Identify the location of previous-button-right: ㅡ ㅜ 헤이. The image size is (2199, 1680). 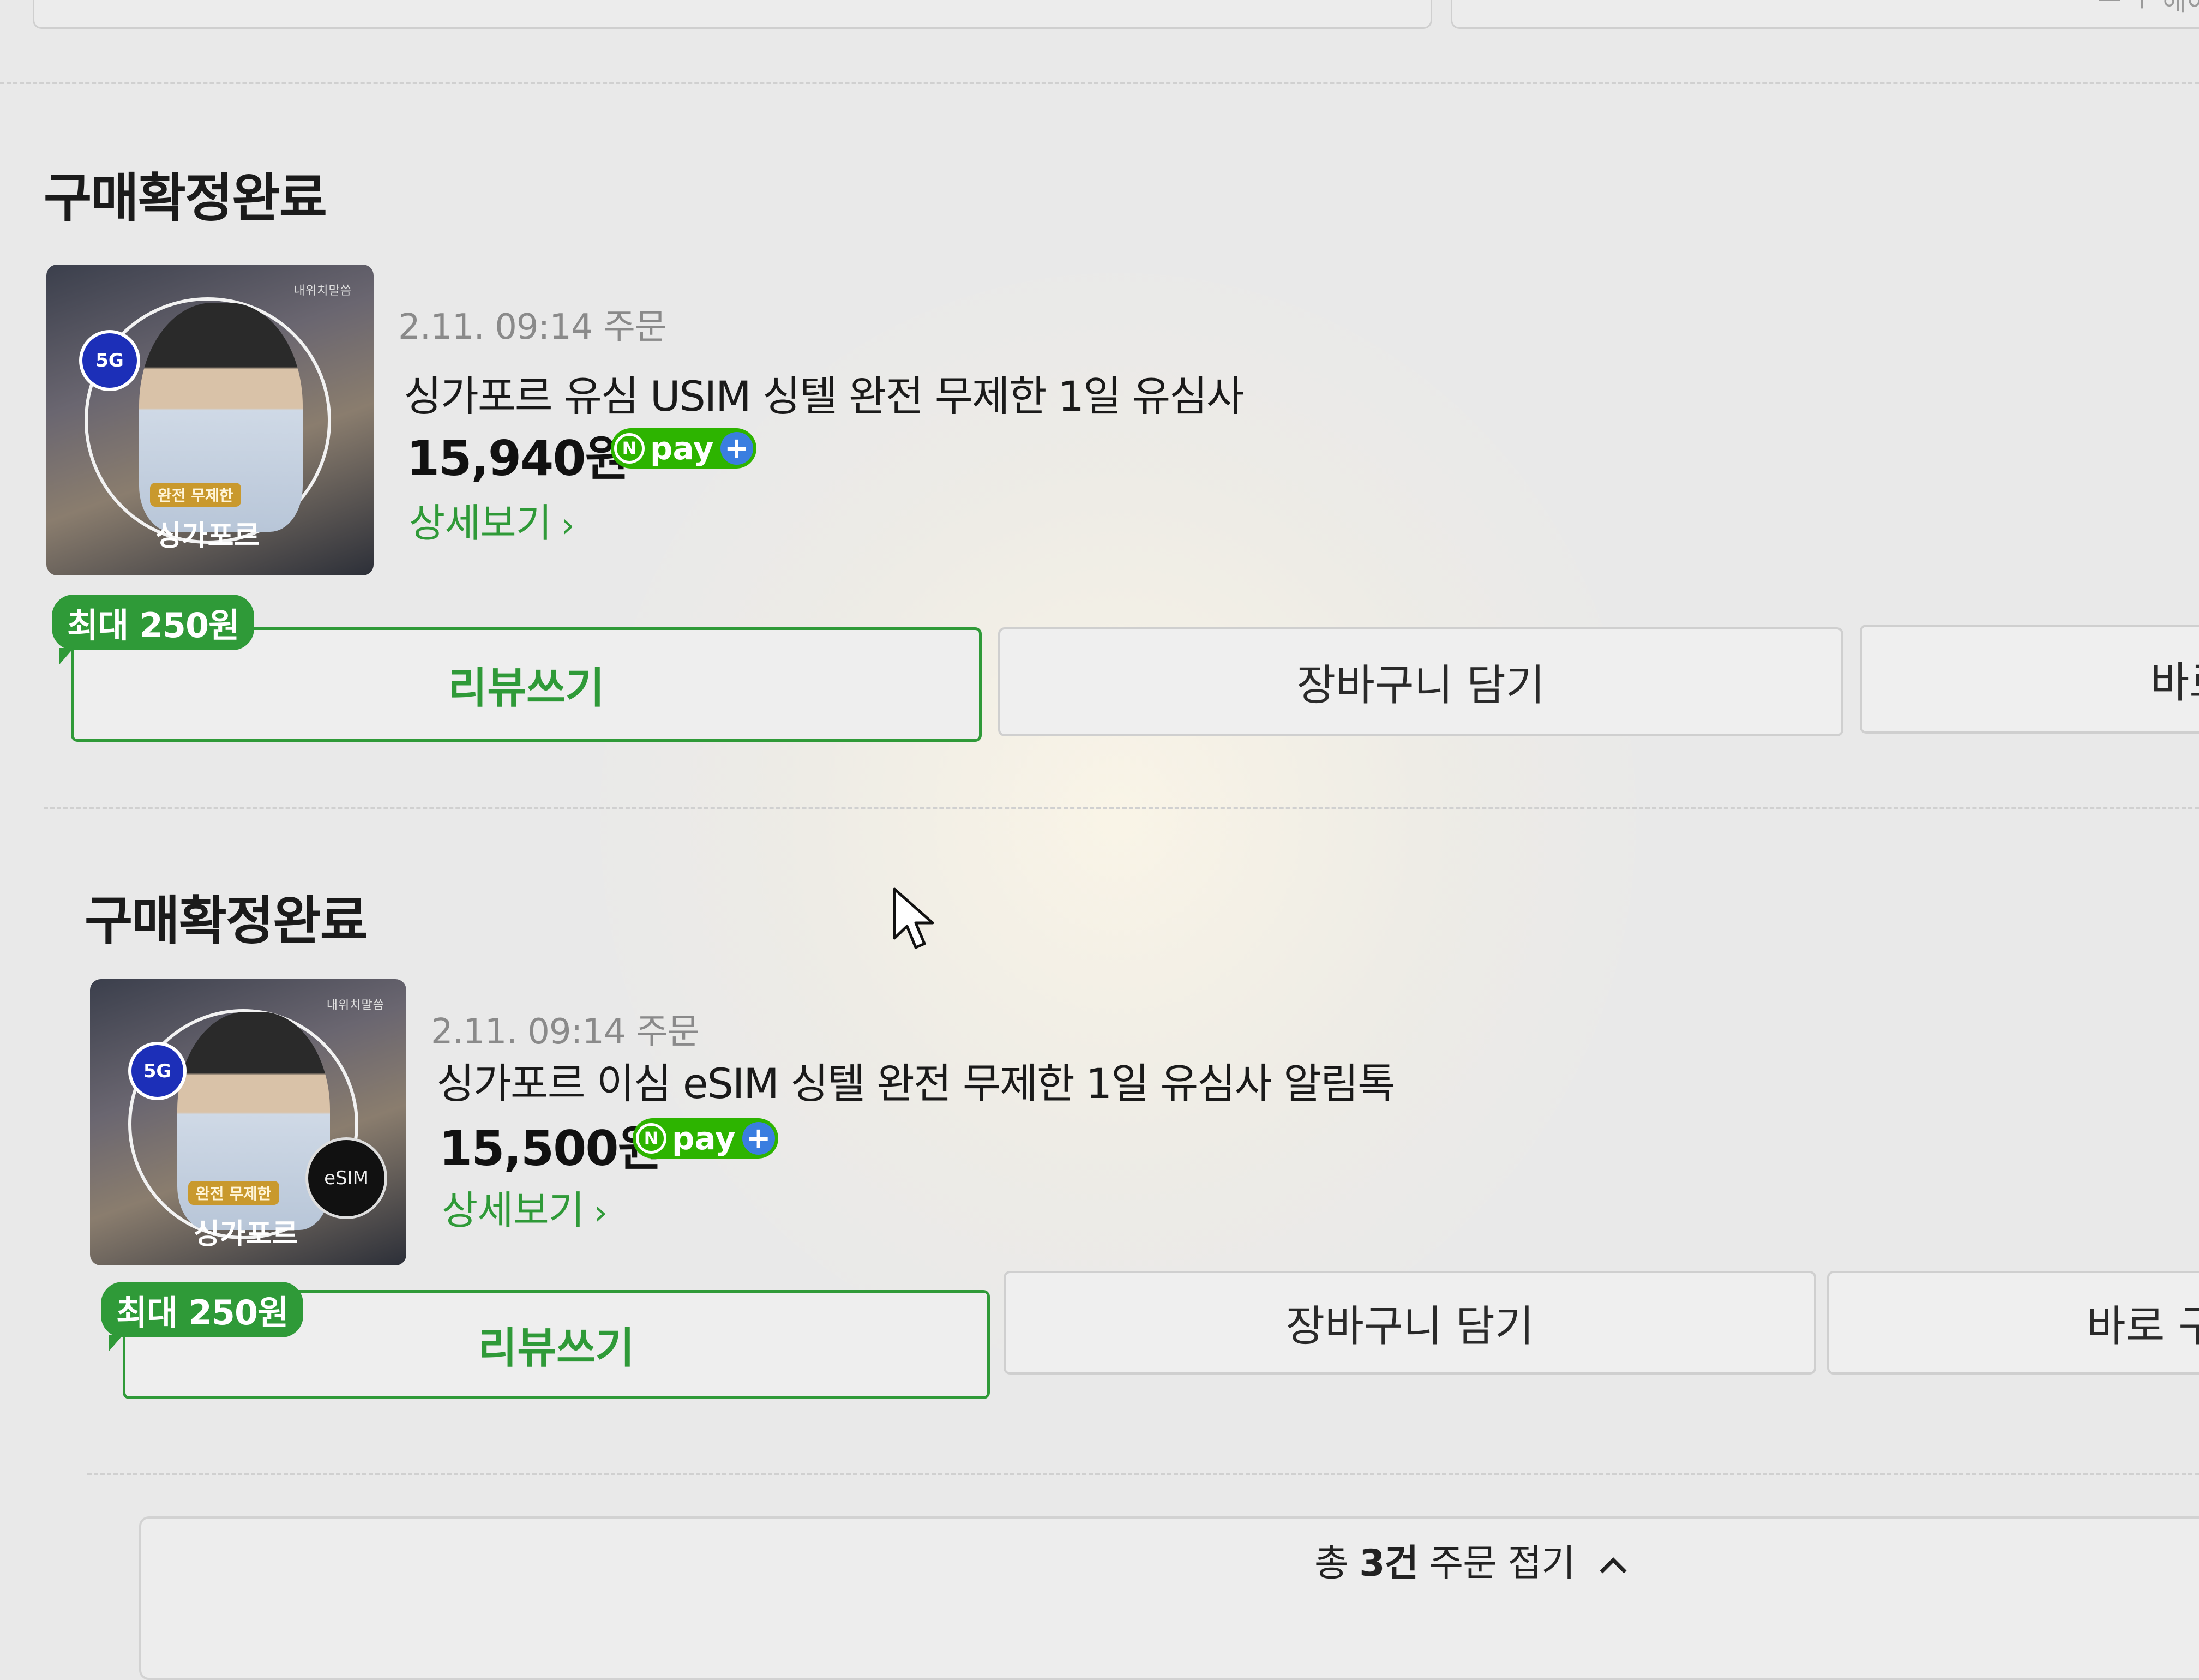
(1825, 14).